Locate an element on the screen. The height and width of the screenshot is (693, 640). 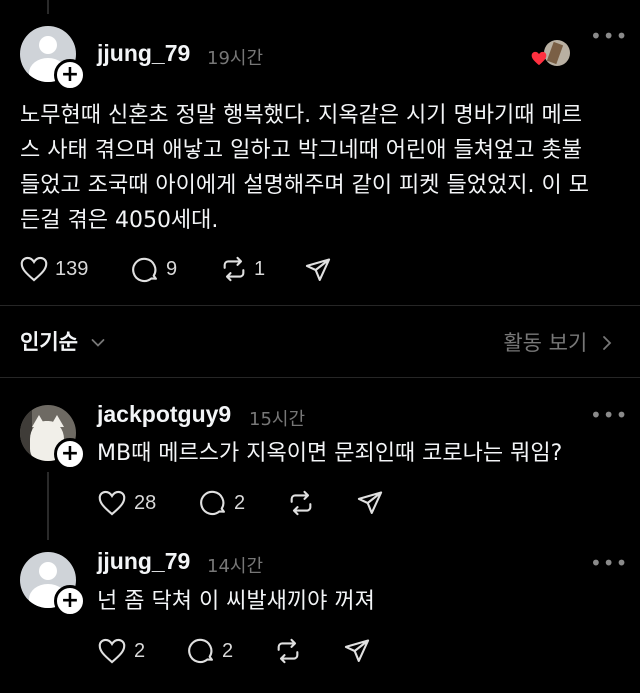
like-count: 139 is located at coordinates (72, 269).